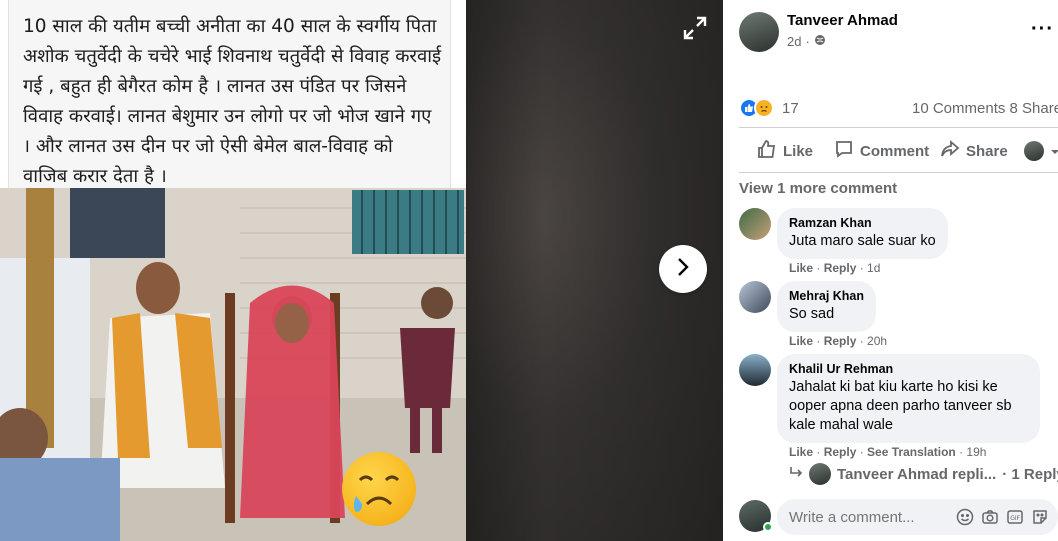 This screenshot has width=1058, height=541. Describe the element at coordinates (767, 151) in the screenshot. I see `thumbs-up-icon` at that location.